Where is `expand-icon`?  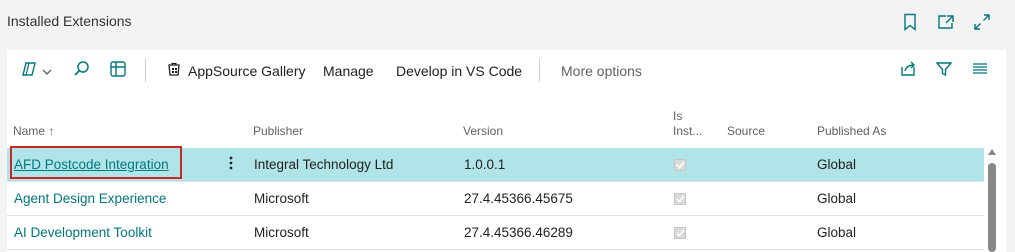
expand-icon is located at coordinates (982, 22).